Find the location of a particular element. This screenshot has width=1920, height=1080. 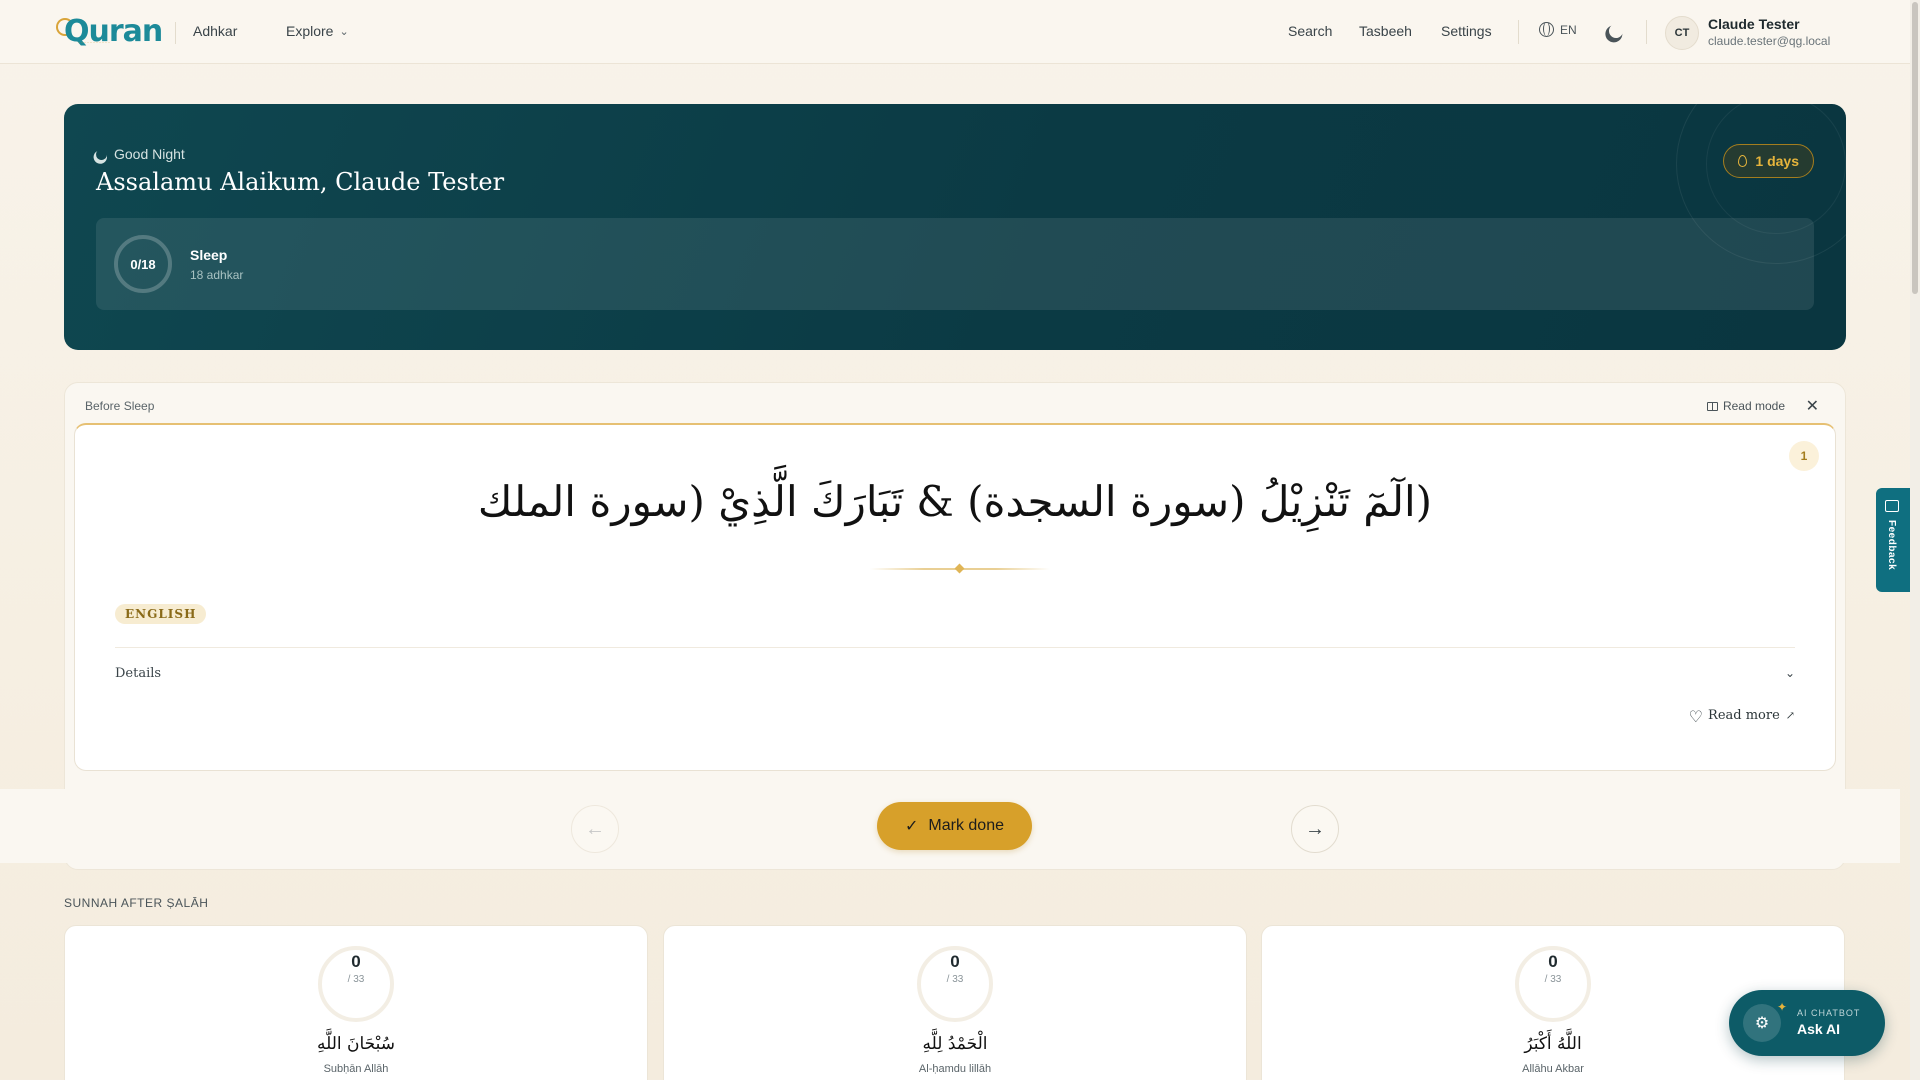

time-of-day-greeting: Good Night is located at coordinates (140, 154).